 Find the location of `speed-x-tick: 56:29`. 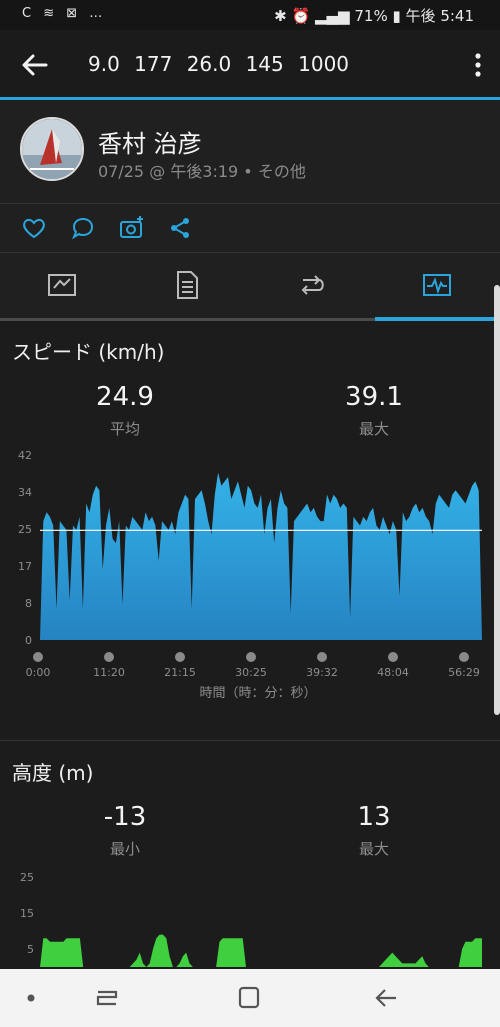

speed-x-tick: 56:29 is located at coordinates (464, 672).